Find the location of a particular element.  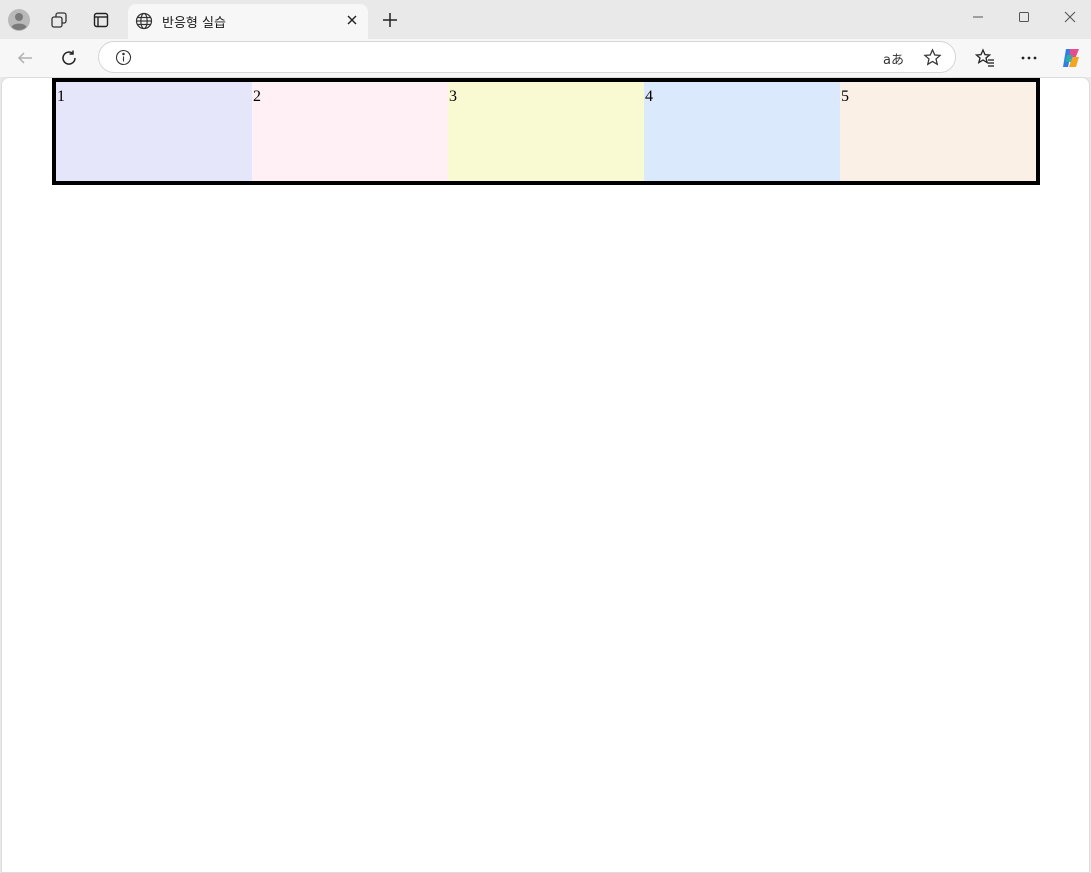

globe-icon is located at coordinates (144, 23).